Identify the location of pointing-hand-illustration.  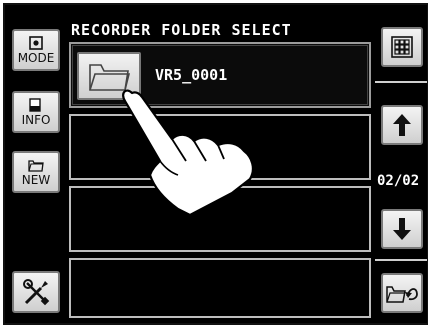
(188, 153).